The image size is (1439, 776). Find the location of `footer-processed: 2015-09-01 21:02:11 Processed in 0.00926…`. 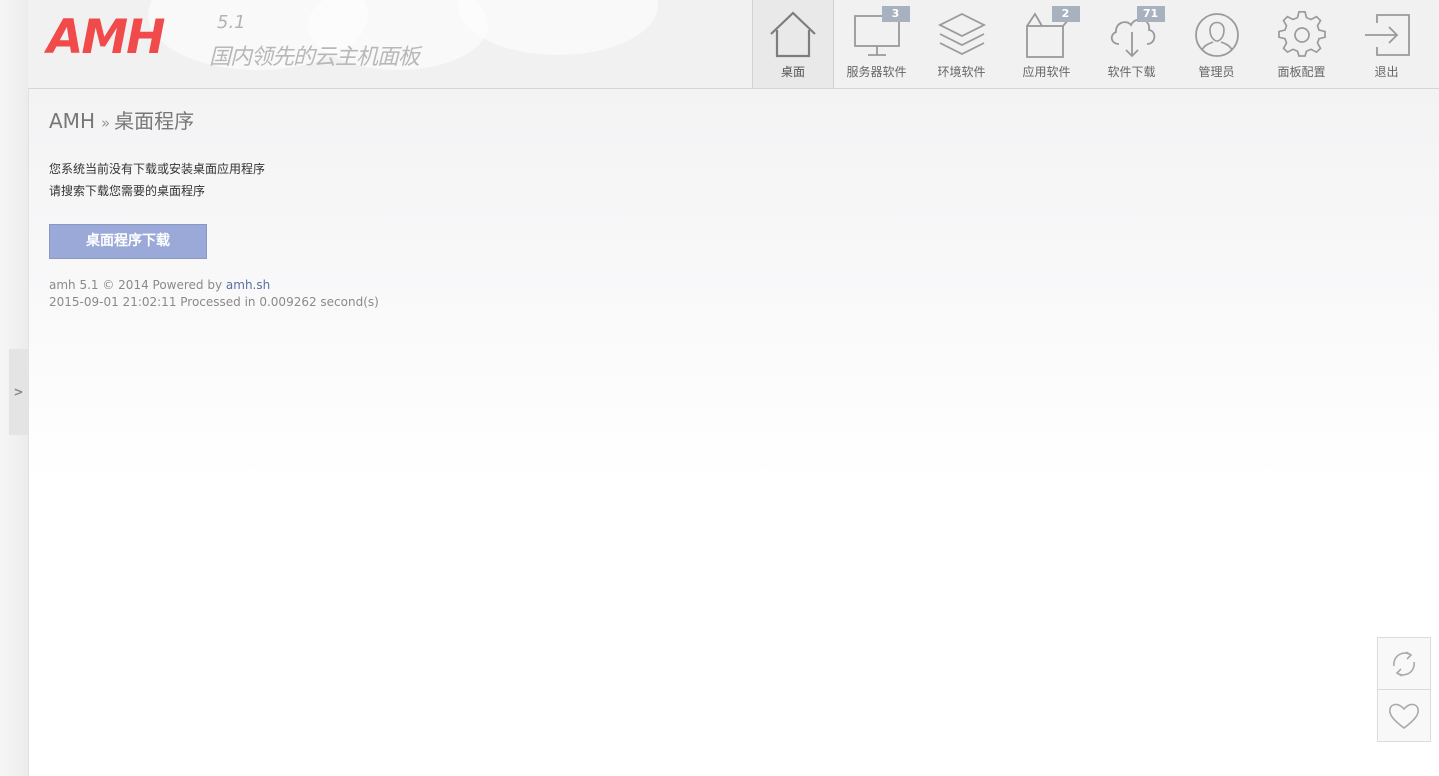

footer-processed: 2015-09-01 21:02:11 Processed in 0.00926… is located at coordinates (214, 302).